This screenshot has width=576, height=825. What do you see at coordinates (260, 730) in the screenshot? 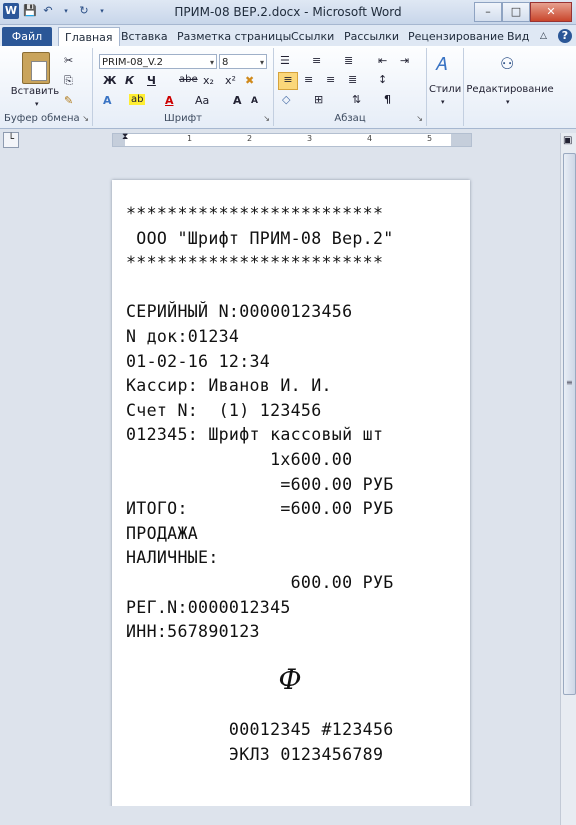
I see `receipt-line: 00012345 #123456` at bounding box center [260, 730].